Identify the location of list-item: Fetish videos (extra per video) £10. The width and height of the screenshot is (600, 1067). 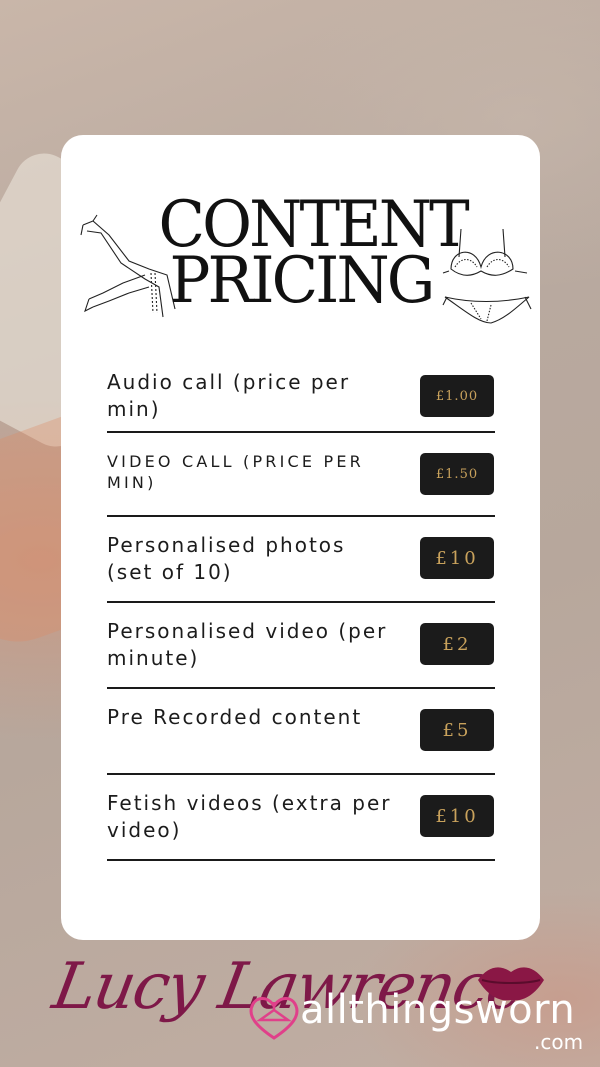
(301, 818).